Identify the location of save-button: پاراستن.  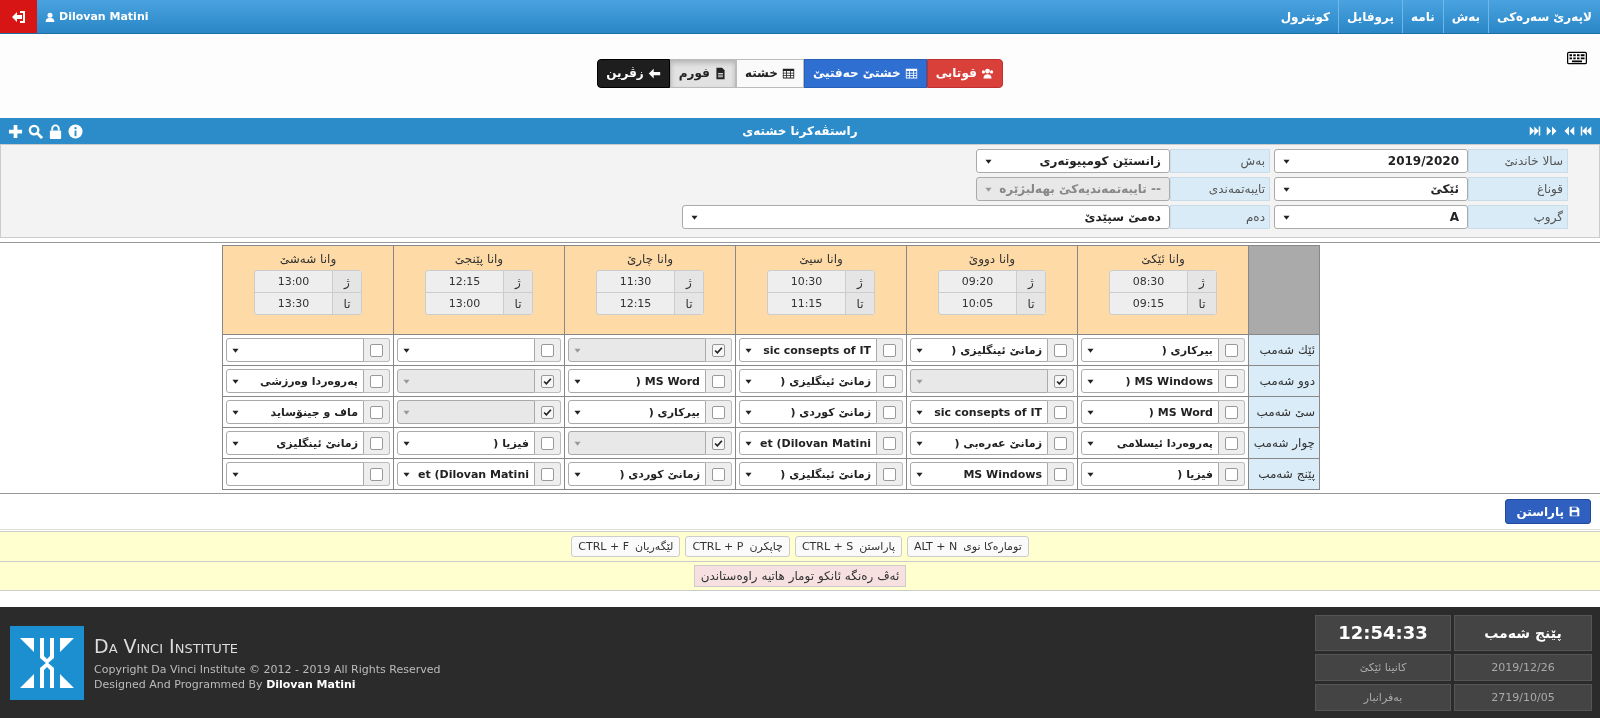
(1548, 511).